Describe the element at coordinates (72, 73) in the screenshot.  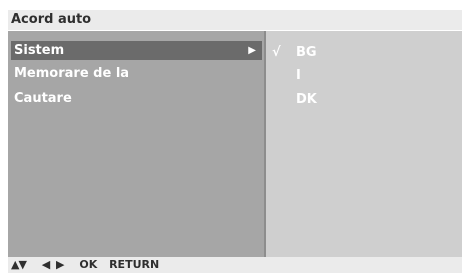
I see `menu-item-label: Memorare de la` at that location.